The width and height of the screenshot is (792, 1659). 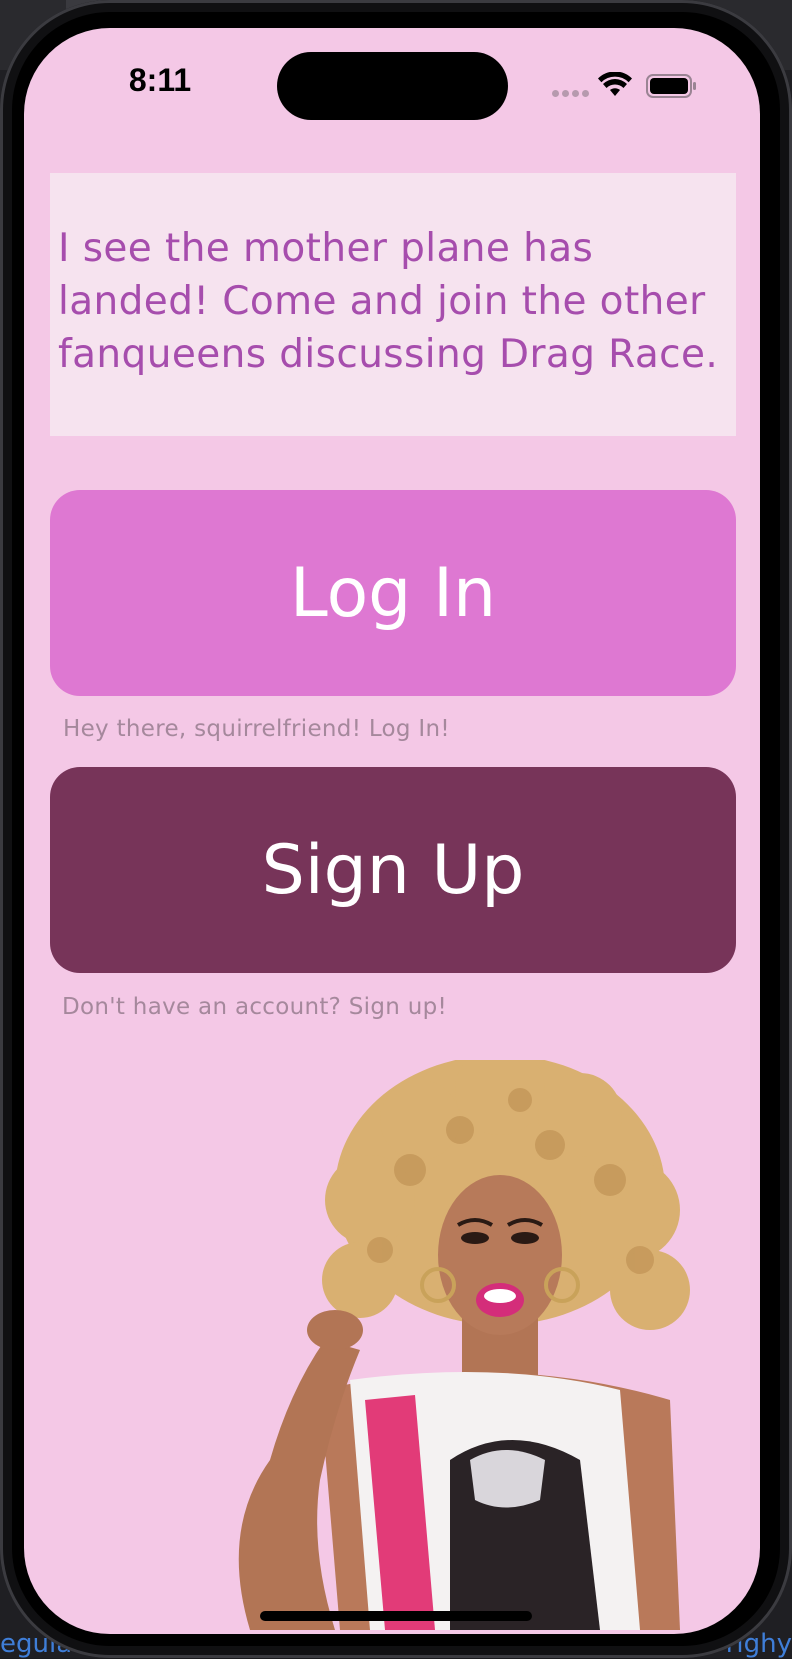 I want to click on signup-button: Sign Up, so click(x=393, y=870).